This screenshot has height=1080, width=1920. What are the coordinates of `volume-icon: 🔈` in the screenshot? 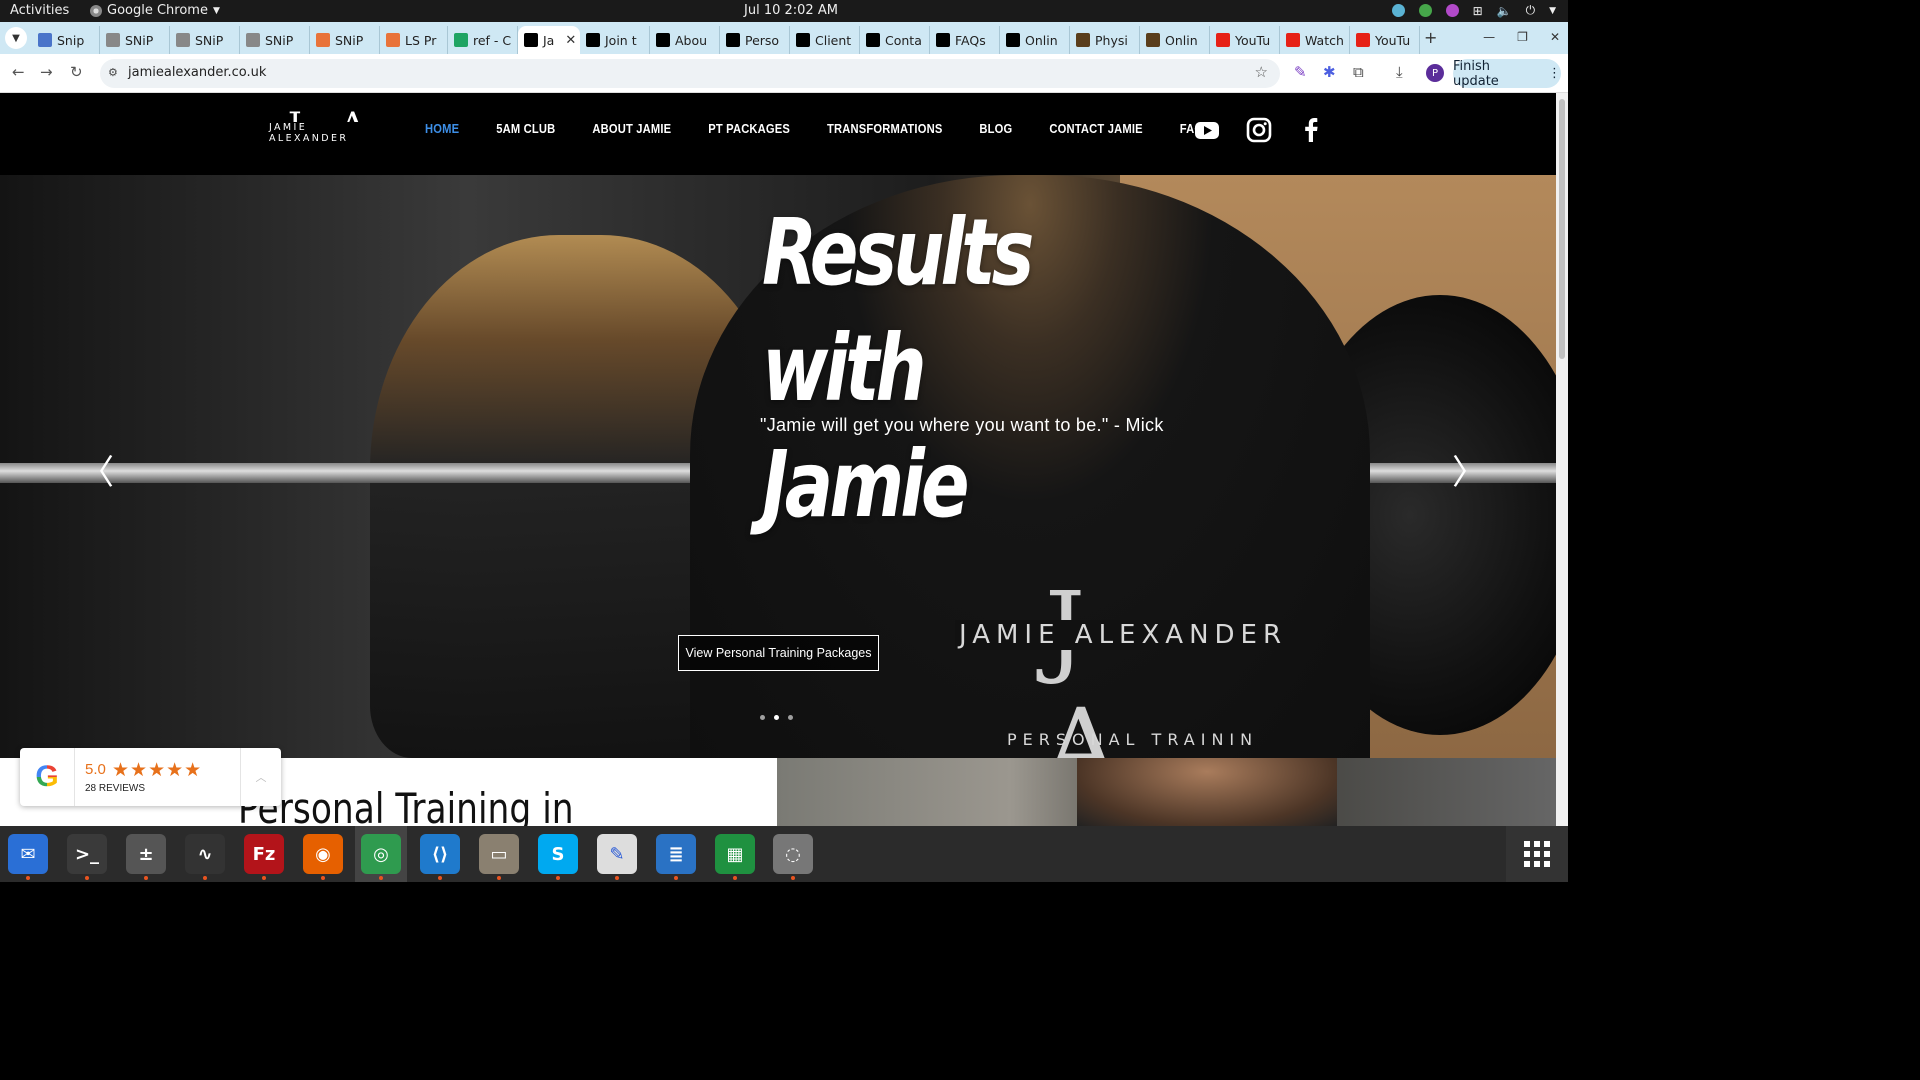 It's located at (1504, 11).